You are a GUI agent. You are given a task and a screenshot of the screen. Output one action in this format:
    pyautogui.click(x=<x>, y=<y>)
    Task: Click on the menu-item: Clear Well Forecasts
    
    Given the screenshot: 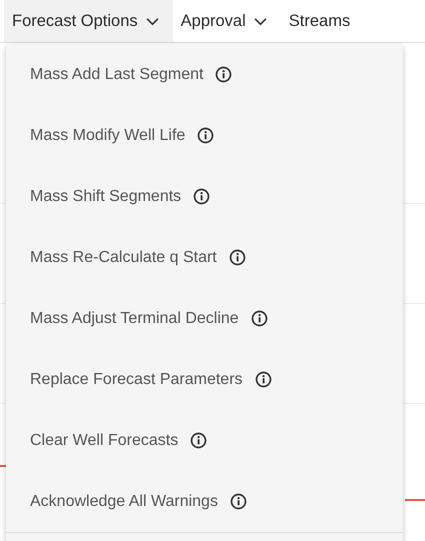 What is the action you would take?
    pyautogui.click(x=204, y=440)
    